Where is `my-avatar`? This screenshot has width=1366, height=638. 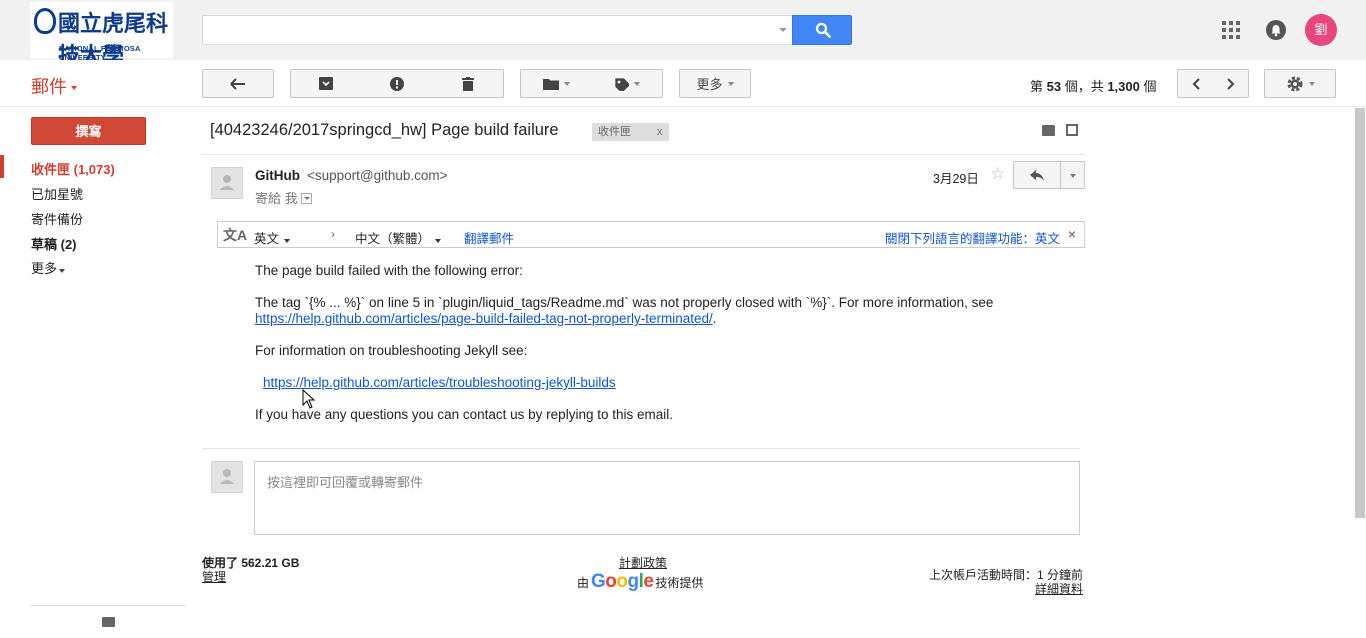
my-avatar is located at coordinates (227, 477).